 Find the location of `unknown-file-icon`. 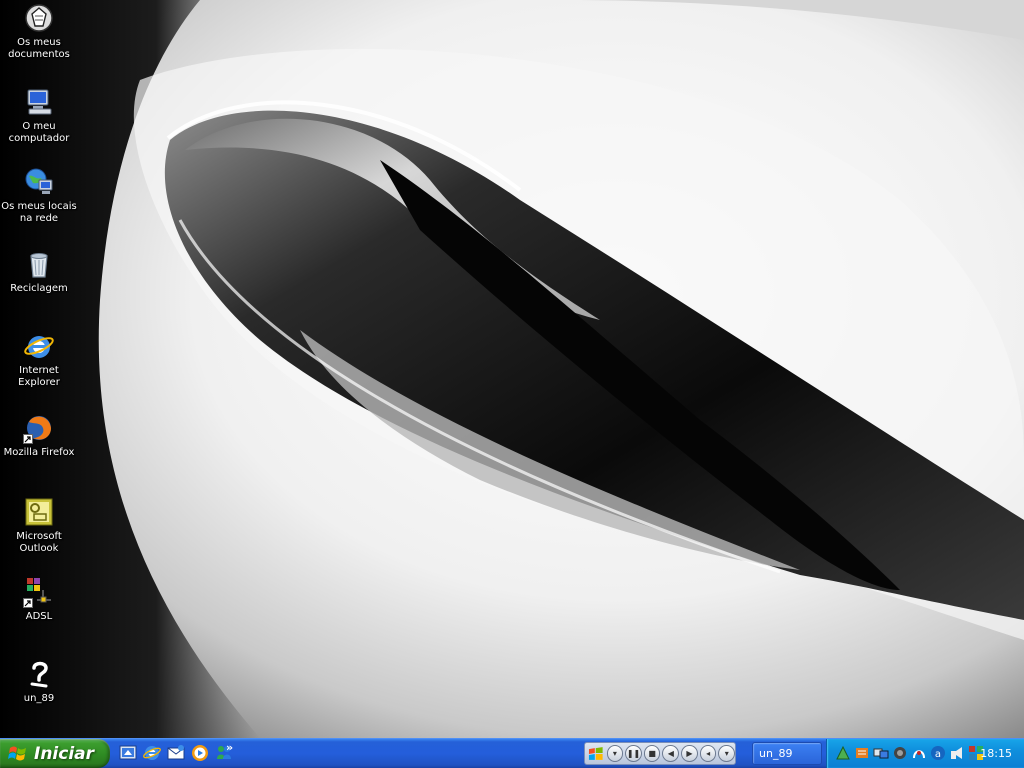

unknown-file-icon is located at coordinates (39, 674).